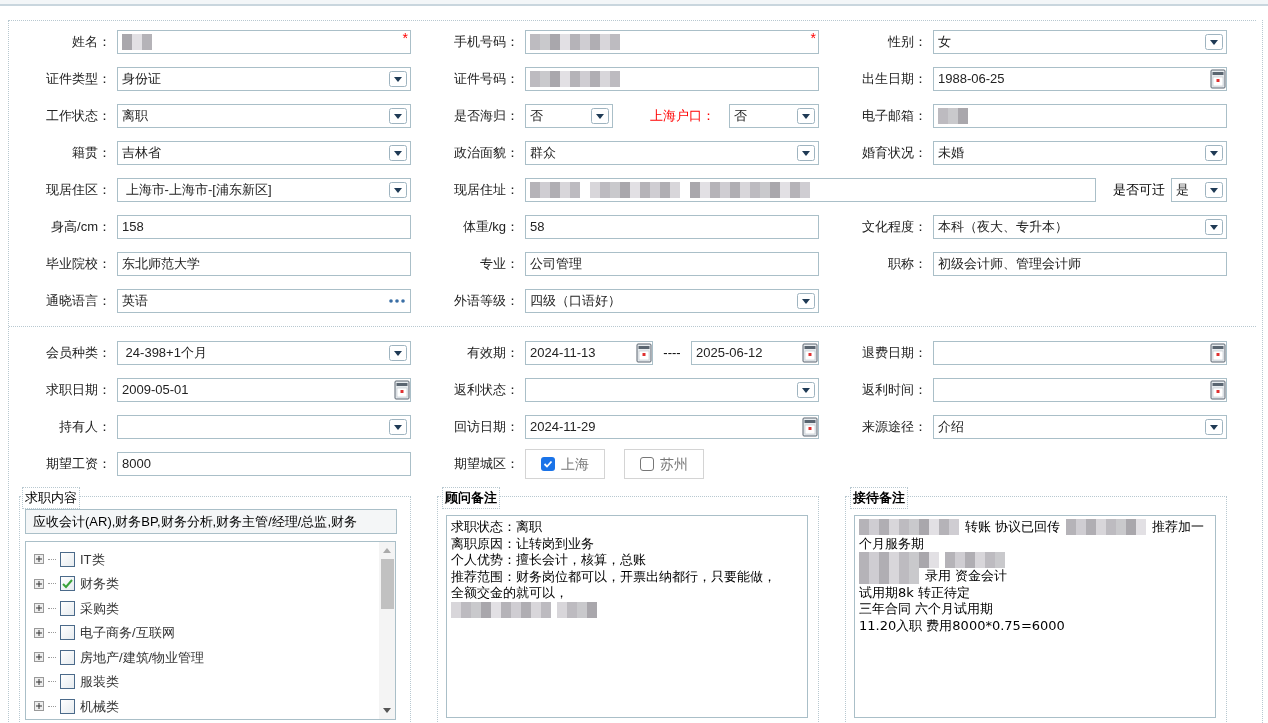 The image size is (1268, 723). What do you see at coordinates (1080, 427) in the screenshot?
I see `select-field: 介绍` at bounding box center [1080, 427].